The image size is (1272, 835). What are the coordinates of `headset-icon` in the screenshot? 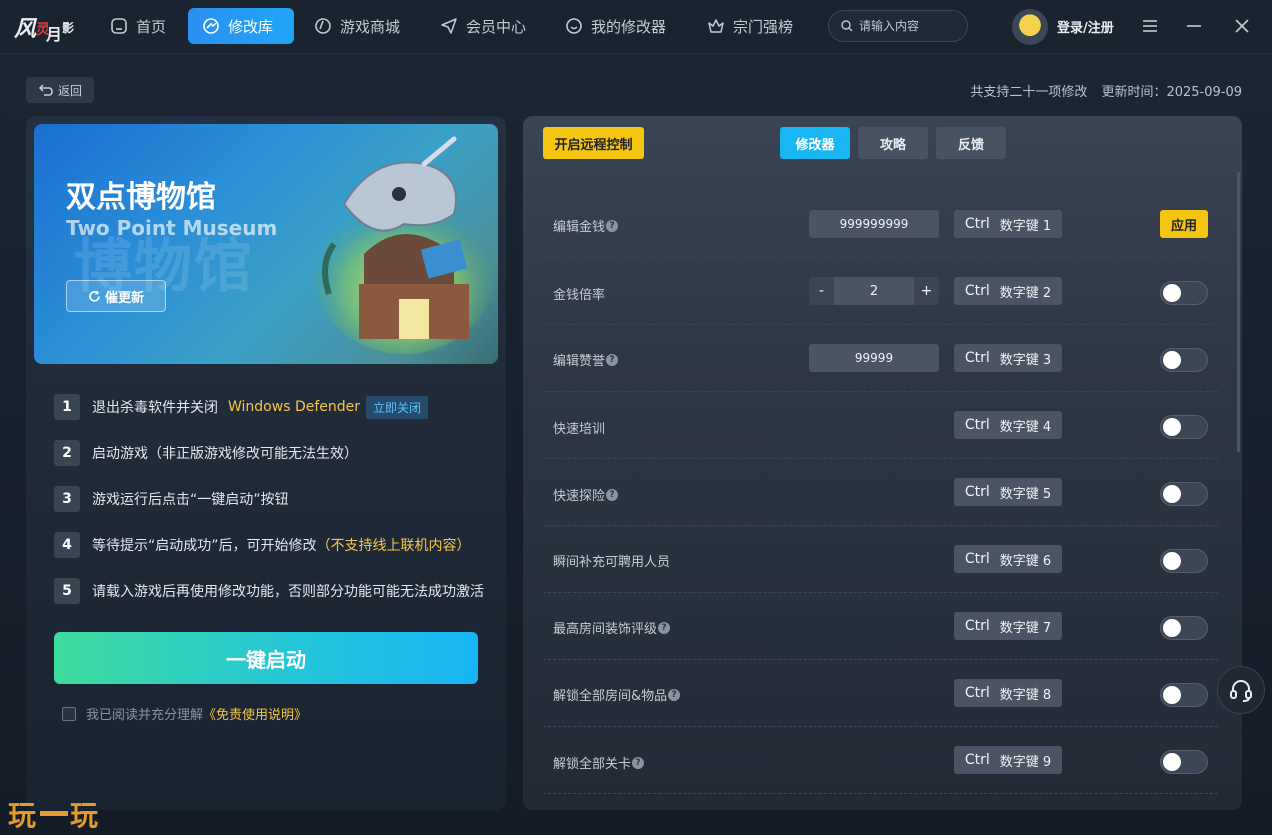 It's located at (1241, 691).